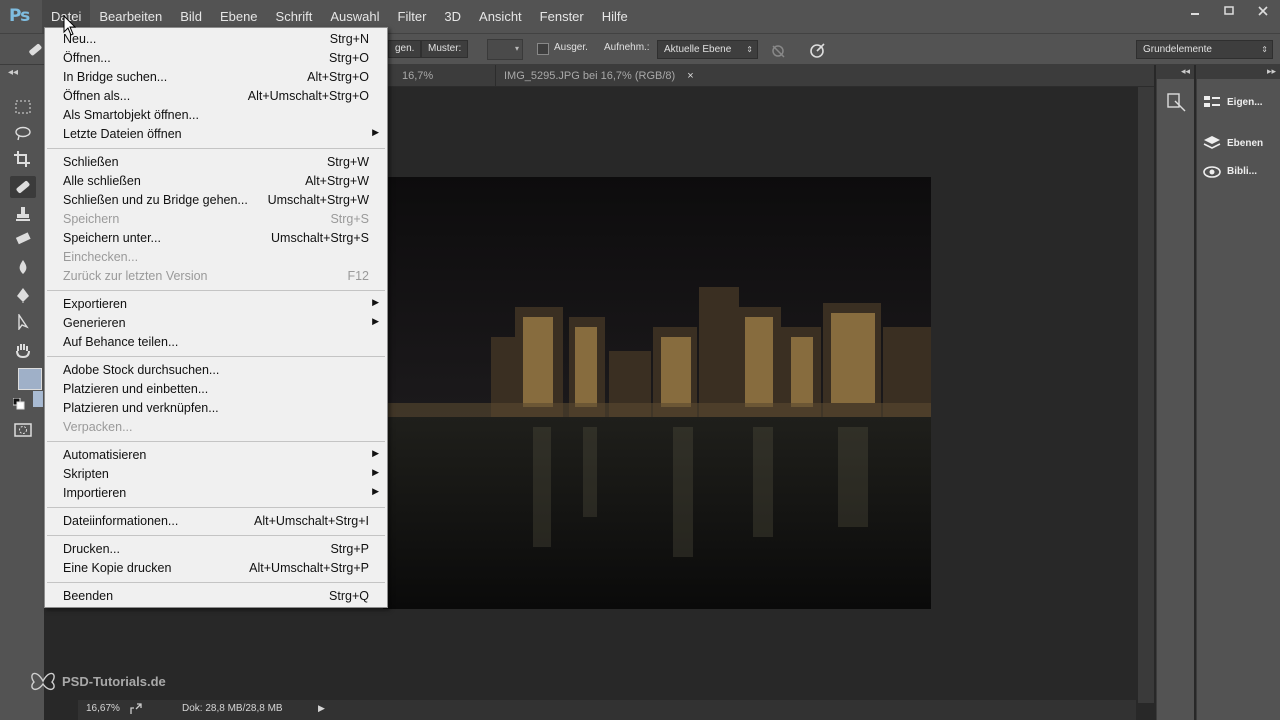  I want to click on background-color-swatch, so click(38, 399).